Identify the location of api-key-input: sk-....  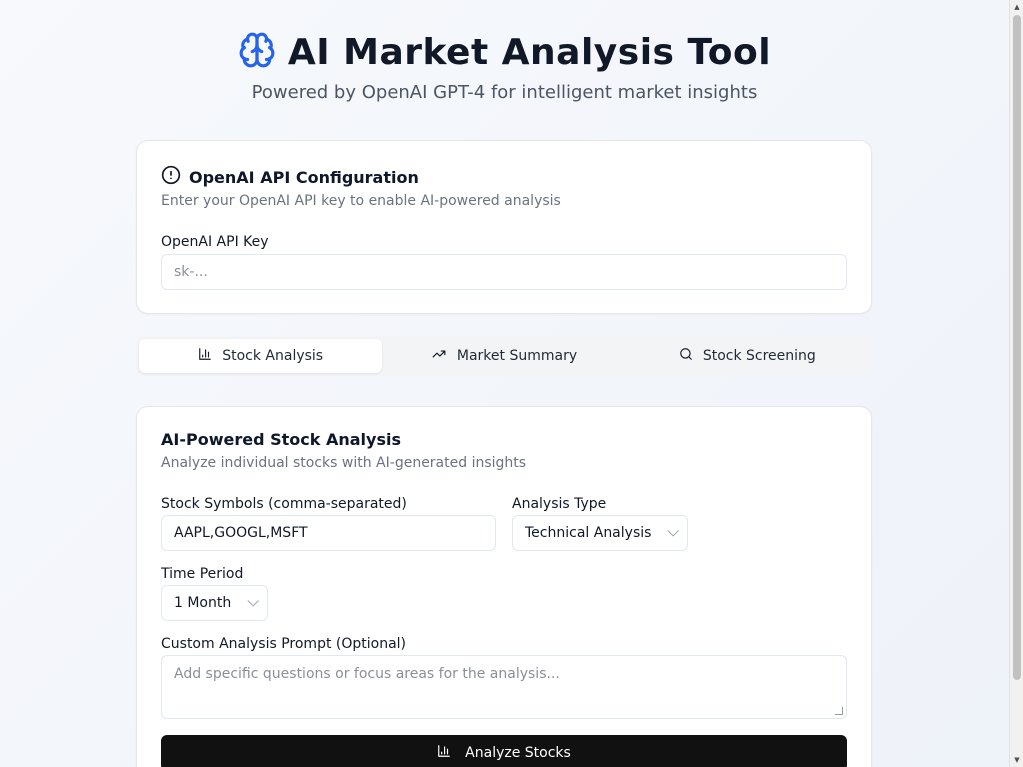
(504, 272).